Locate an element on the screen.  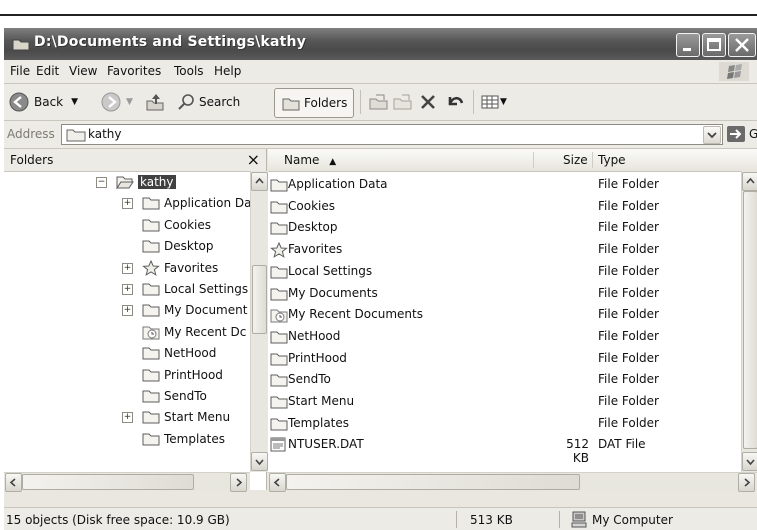
file-row: PrintHood File Folder is located at coordinates (503, 359).